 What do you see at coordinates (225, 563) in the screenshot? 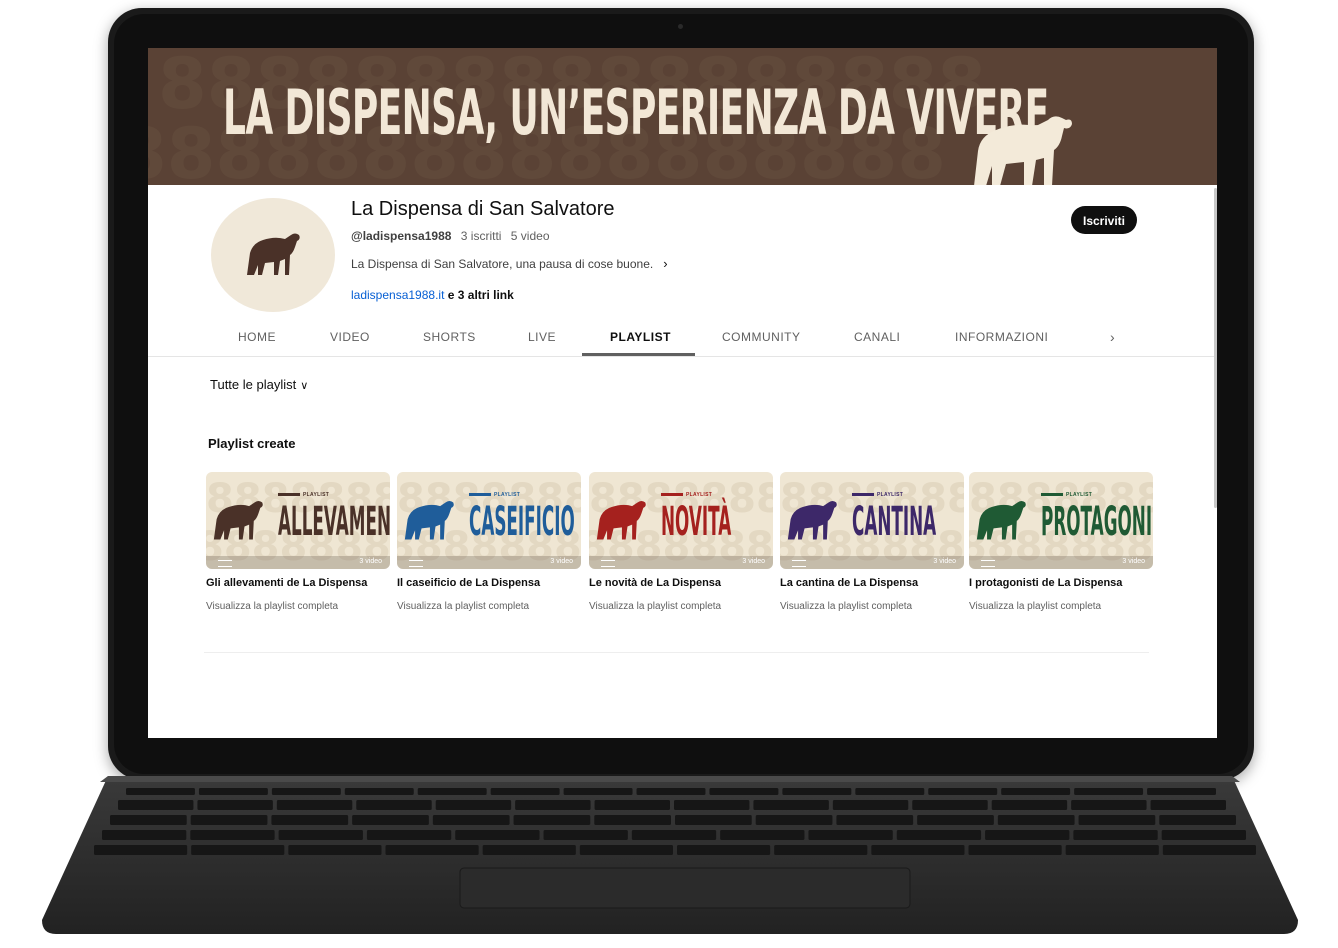
I see `playlist-icon` at bounding box center [225, 563].